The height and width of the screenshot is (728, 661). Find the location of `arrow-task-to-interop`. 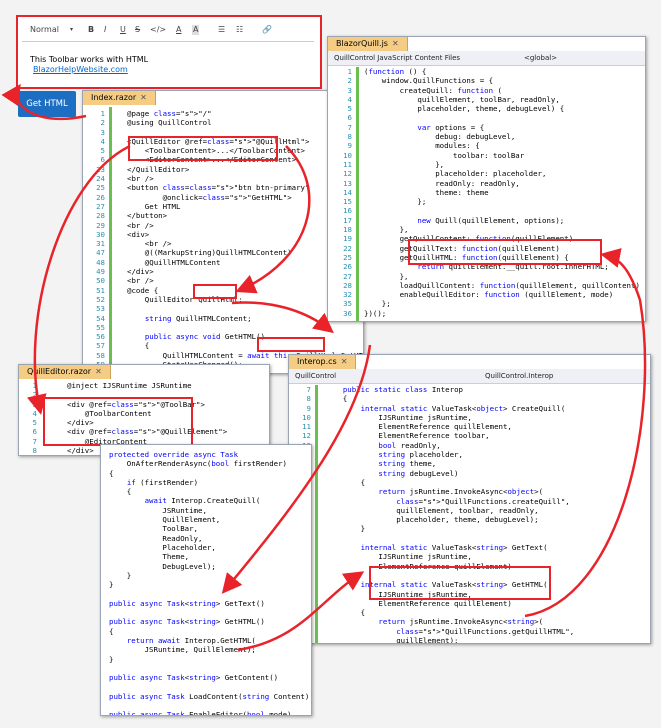

arrow-task-to-interop is located at coordinates (301, 611).